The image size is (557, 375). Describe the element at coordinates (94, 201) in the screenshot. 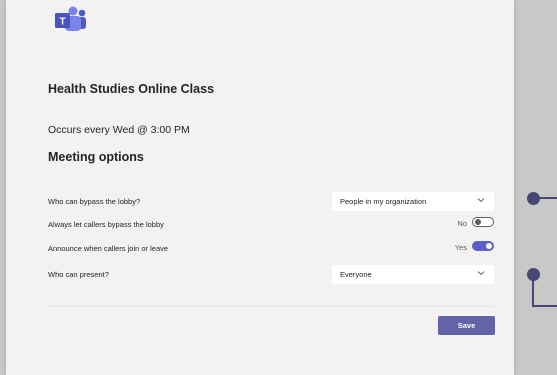

I see `bypass-lobby-label: Who can bypass the lobby?` at that location.